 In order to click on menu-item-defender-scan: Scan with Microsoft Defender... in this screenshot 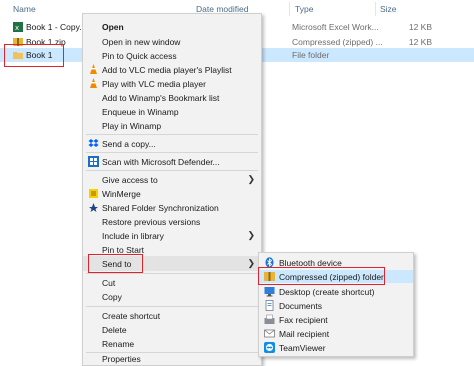, I will do `click(172, 161)`.